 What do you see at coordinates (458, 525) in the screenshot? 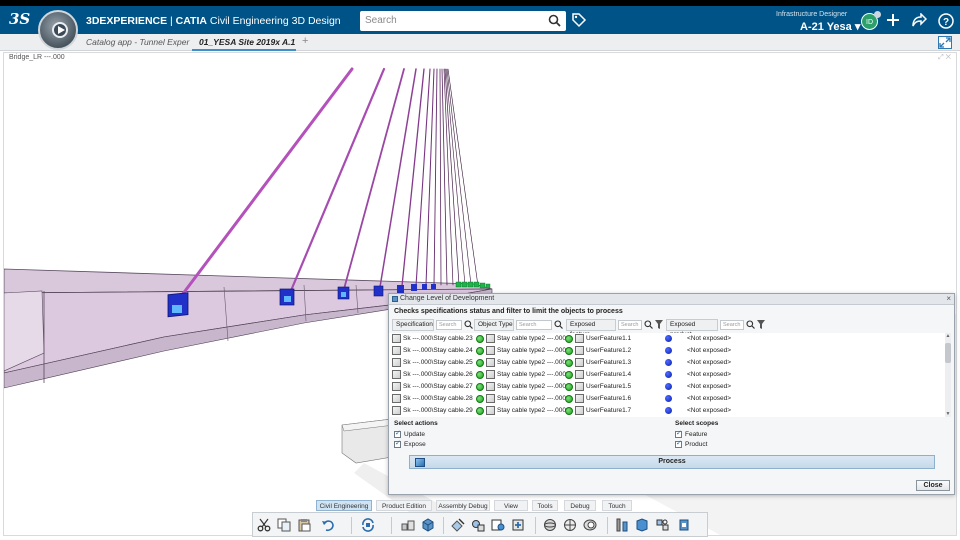
I see `design-icon` at bounding box center [458, 525].